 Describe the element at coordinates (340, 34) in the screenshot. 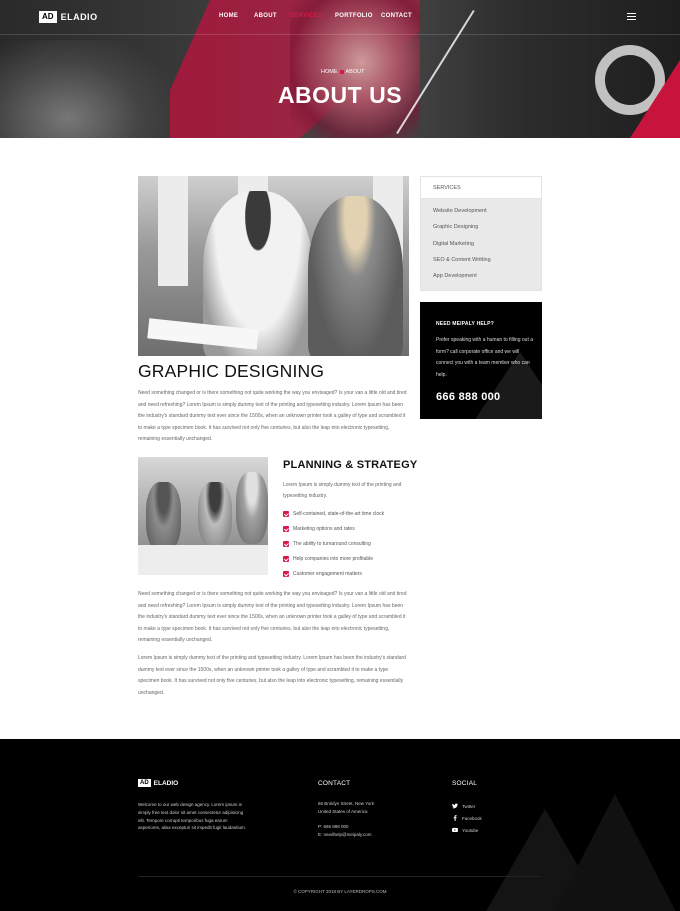

I see `nav-divider` at that location.